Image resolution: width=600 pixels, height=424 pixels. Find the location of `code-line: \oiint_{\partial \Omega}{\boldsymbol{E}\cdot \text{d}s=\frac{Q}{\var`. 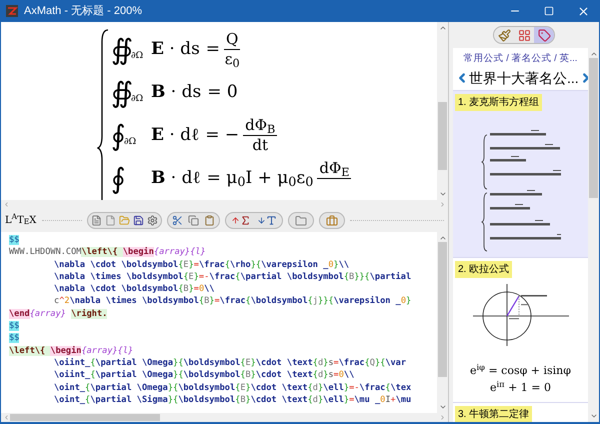

code-line: \oiint_{\partial \Omega}{\boldsymbol{E}\cdot \text{d}s=\frac{Q}{\var is located at coordinates (229, 363).